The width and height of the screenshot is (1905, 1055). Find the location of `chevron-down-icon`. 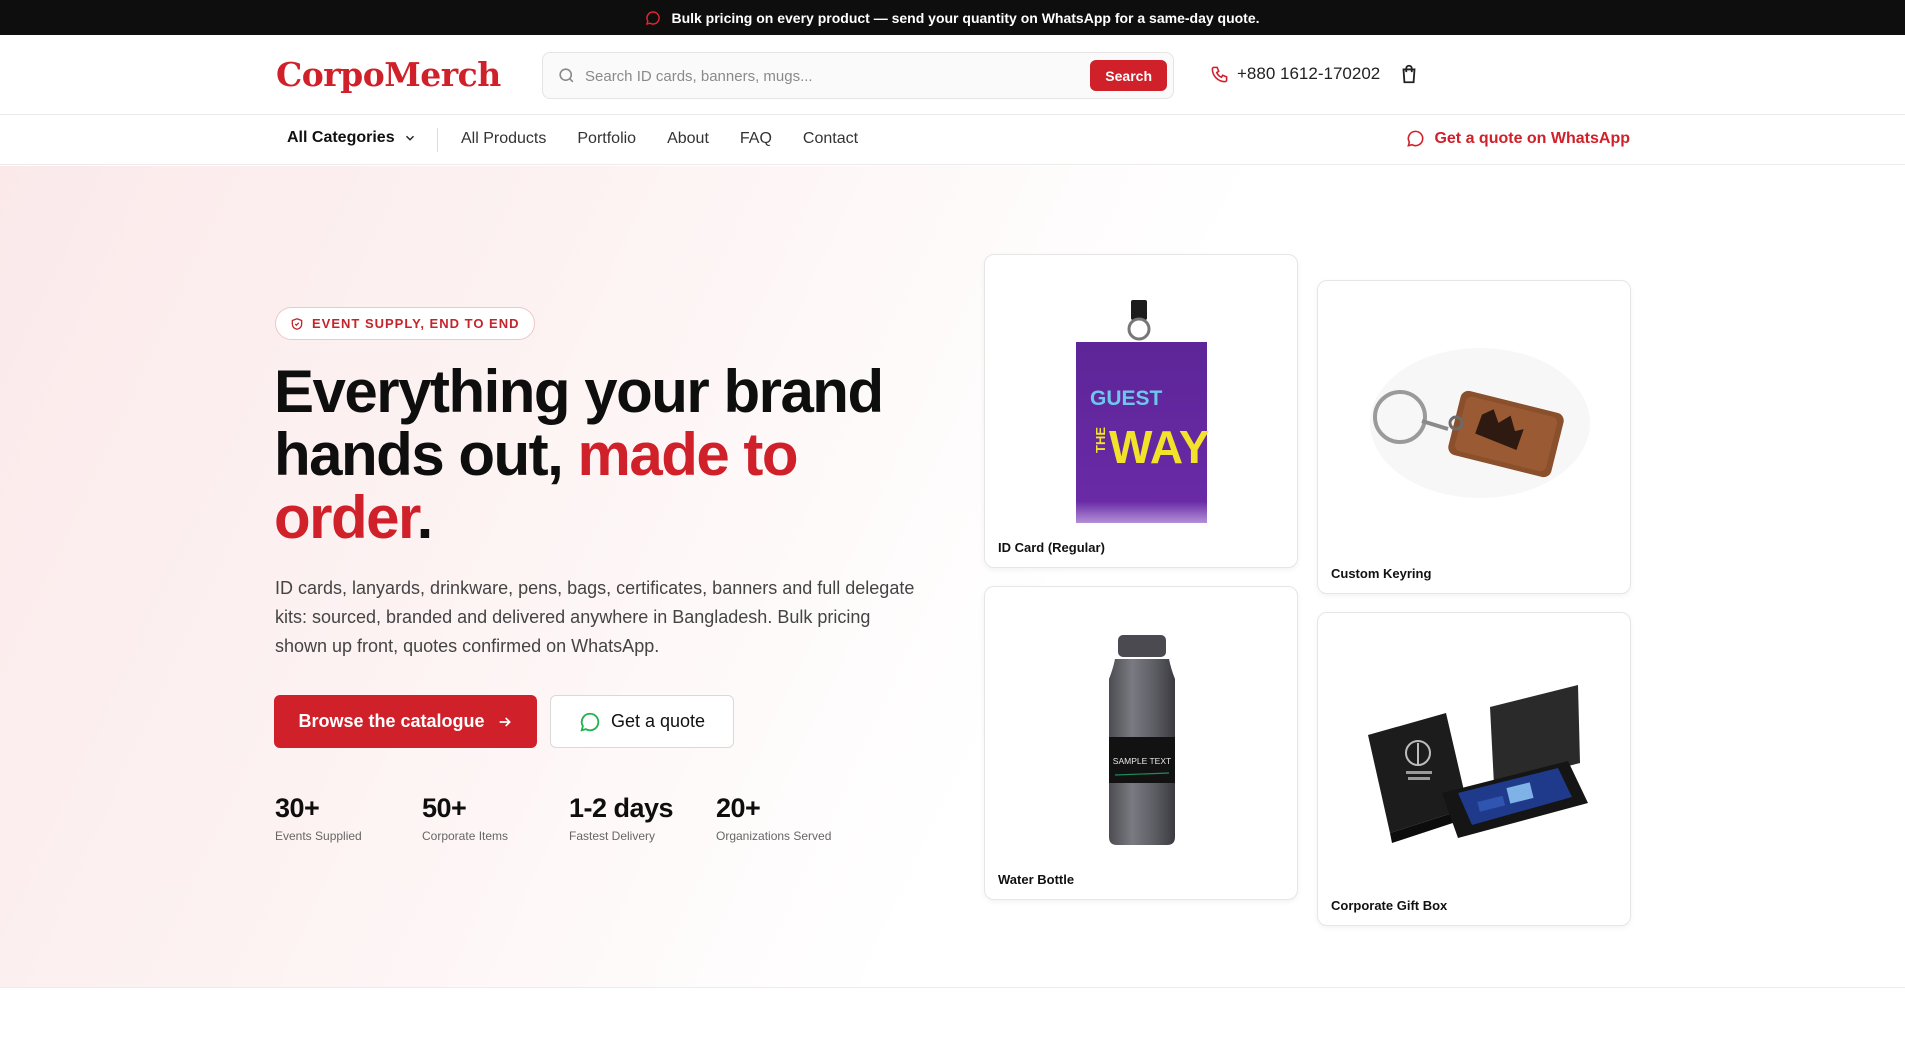

chevron-down-icon is located at coordinates (409, 138).